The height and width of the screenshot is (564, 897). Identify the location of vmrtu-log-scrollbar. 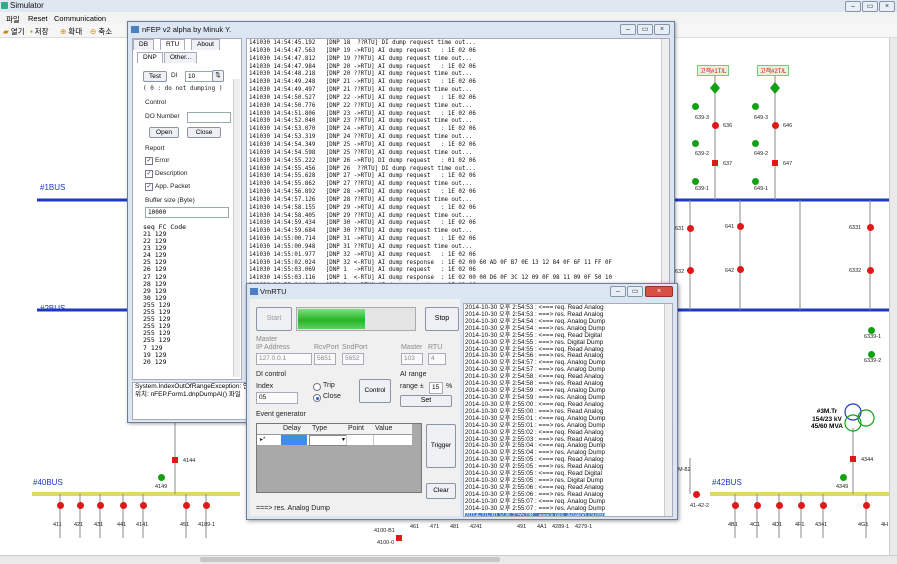
(668, 410).